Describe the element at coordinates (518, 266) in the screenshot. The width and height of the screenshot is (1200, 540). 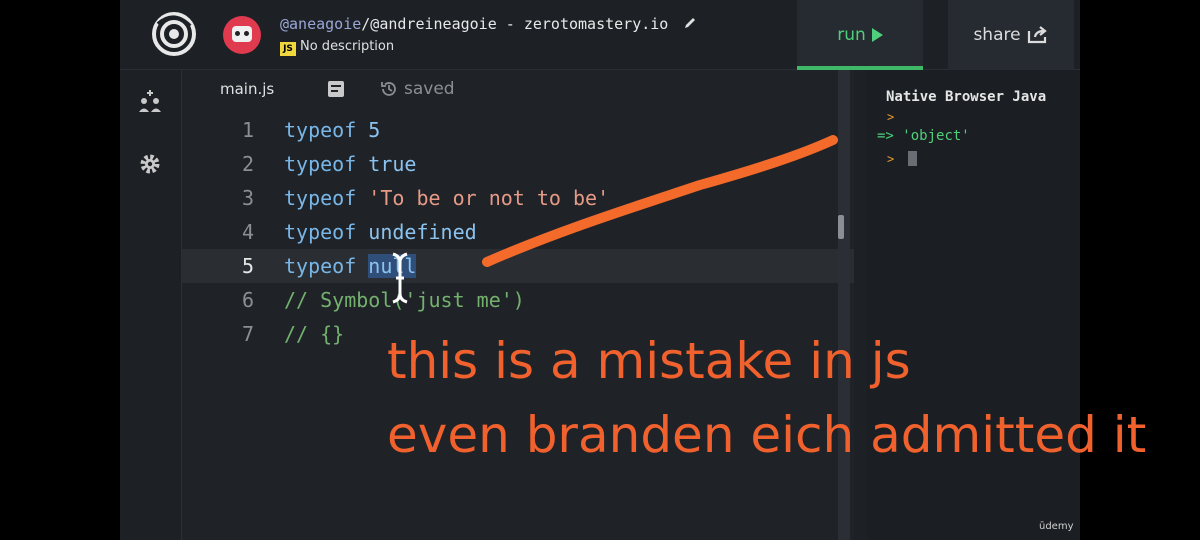
I see `code-line-active: 5 typeof null` at that location.